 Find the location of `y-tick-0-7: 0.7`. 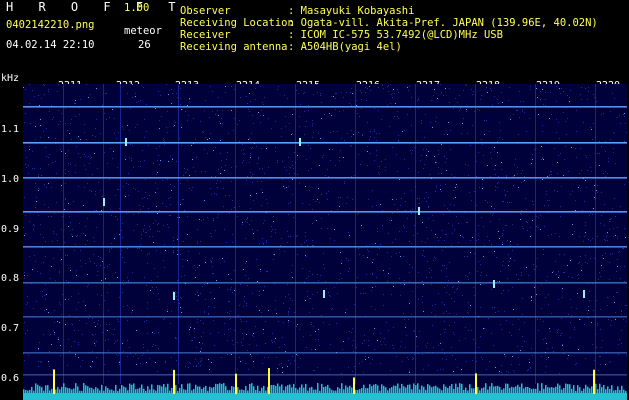

y-tick-0-7: 0.7 is located at coordinates (10, 328).